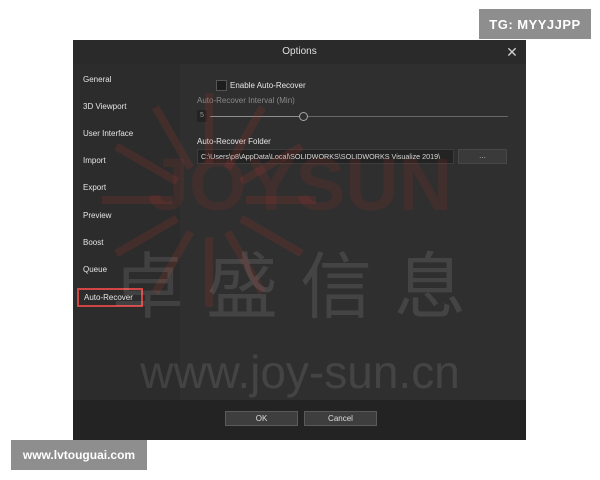  What do you see at coordinates (261, 418) in the screenshot?
I see `ok-button: OK` at bounding box center [261, 418].